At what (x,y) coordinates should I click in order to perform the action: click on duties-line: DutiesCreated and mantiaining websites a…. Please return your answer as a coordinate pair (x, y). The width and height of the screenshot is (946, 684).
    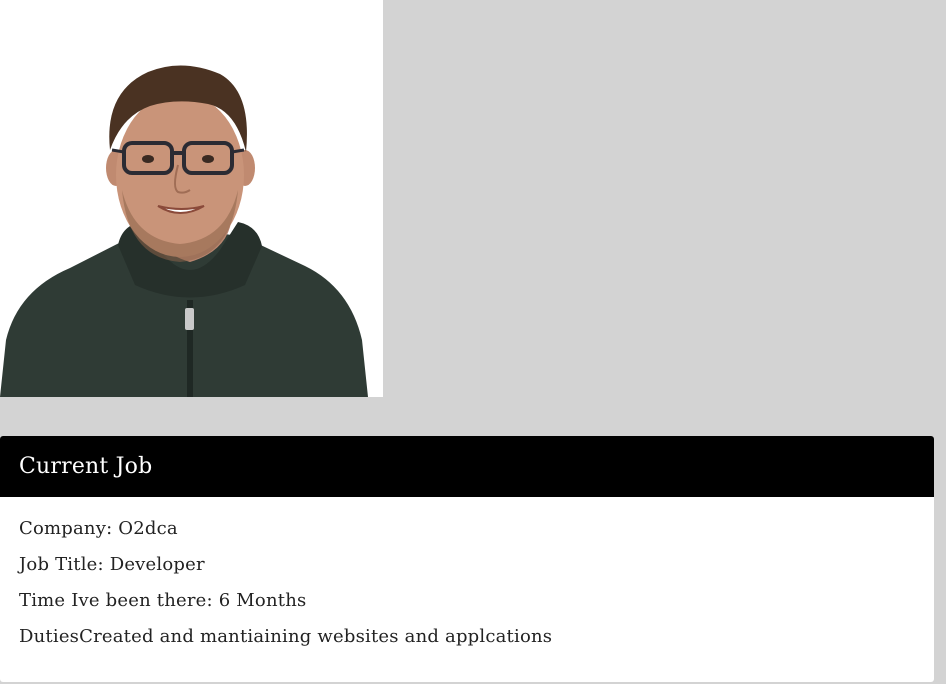
    Looking at the image, I should click on (286, 636).